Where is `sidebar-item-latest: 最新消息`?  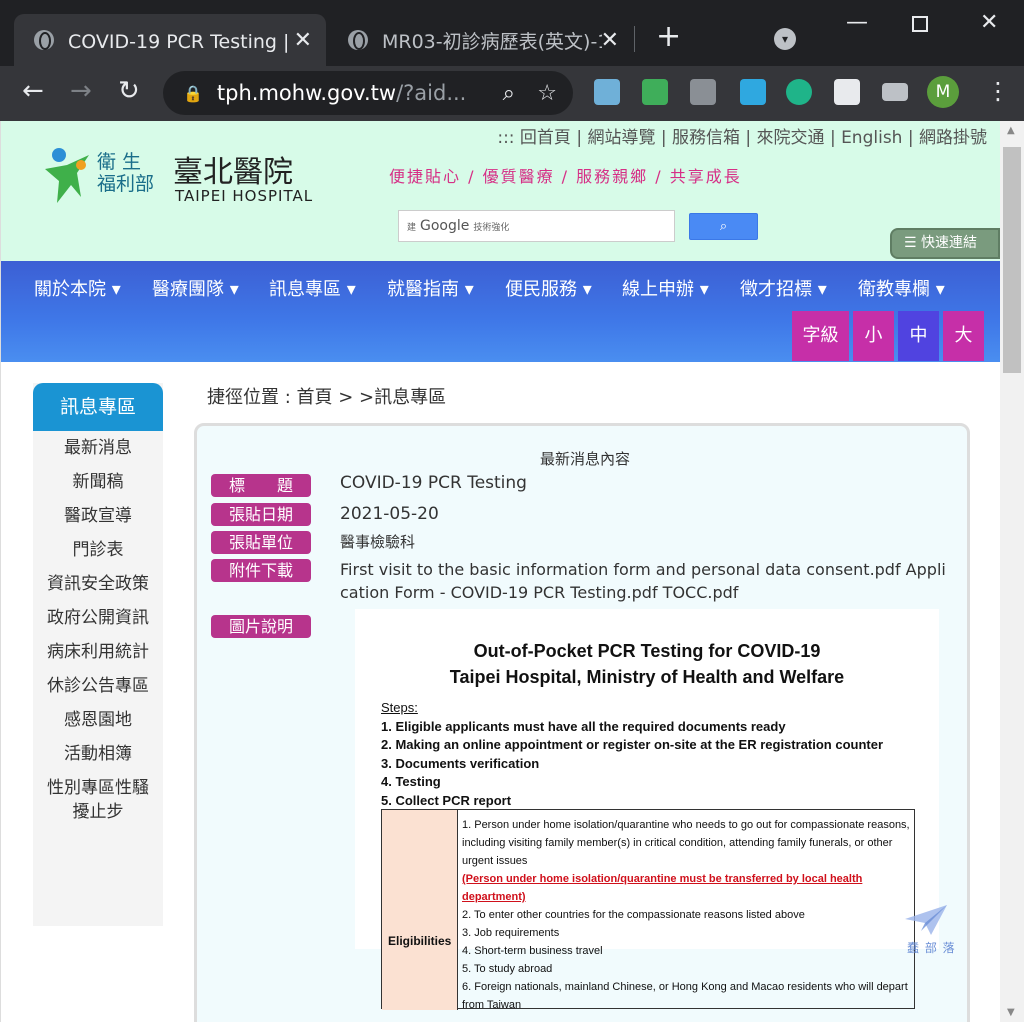 sidebar-item-latest: 最新消息 is located at coordinates (98, 448).